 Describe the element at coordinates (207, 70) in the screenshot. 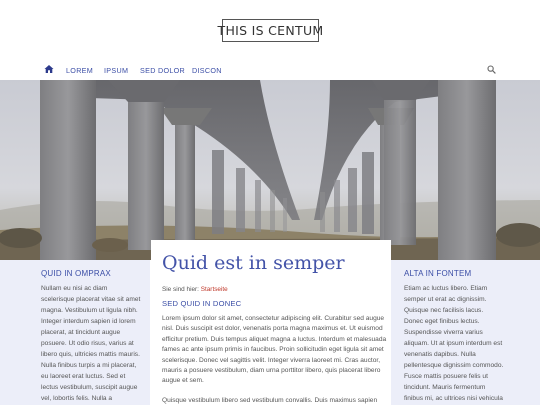

I see `nav-item-discon: DISCON` at that location.